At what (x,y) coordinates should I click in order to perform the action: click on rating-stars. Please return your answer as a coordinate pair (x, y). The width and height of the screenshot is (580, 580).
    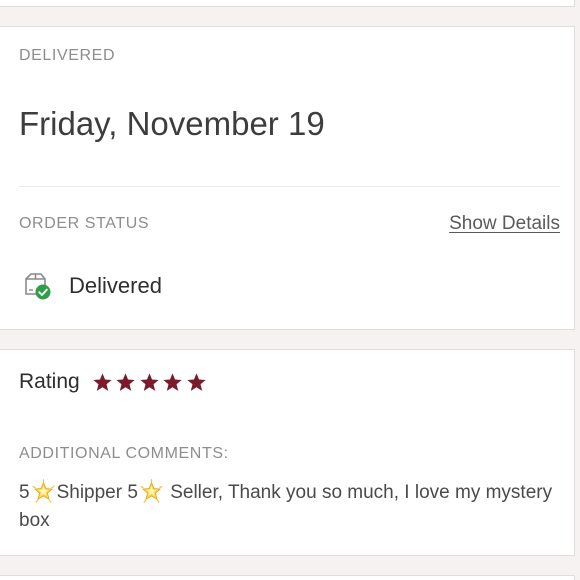
    Looking at the image, I should click on (151, 382).